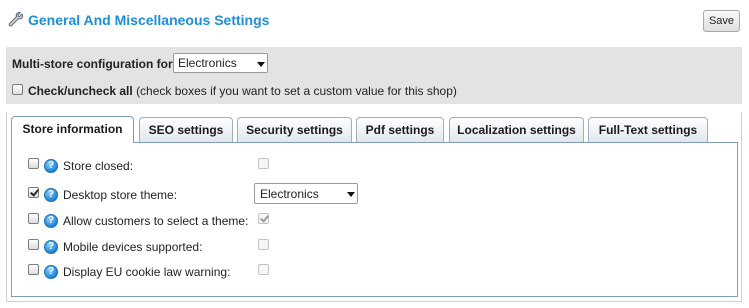  I want to click on option-label-mobile-devices: Mobile devices supported:, so click(133, 247).